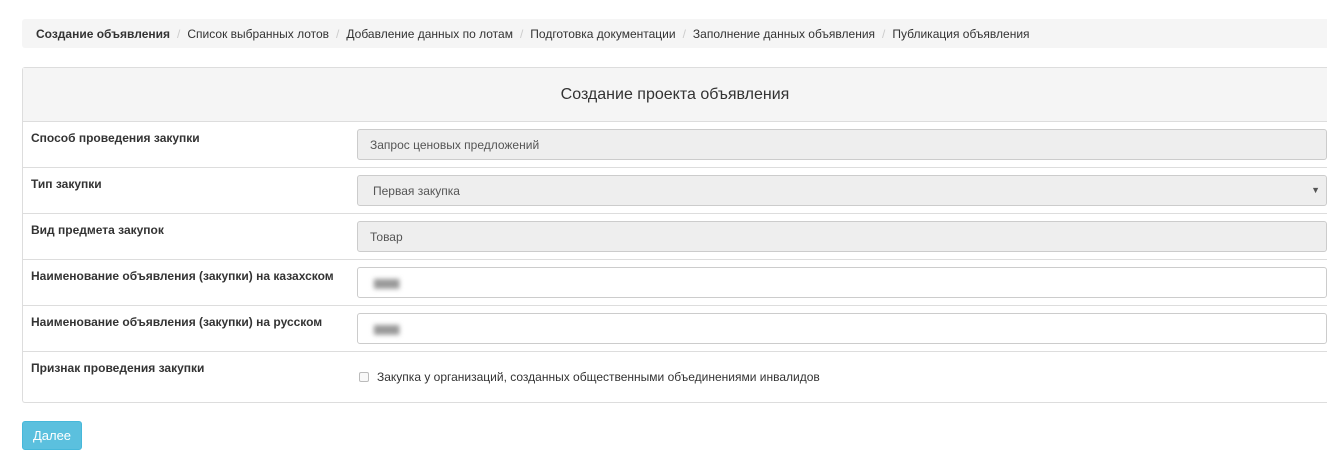  What do you see at coordinates (602, 34) in the screenshot?
I see `breadcrumb-item-documentation: Подготовка документации` at bounding box center [602, 34].